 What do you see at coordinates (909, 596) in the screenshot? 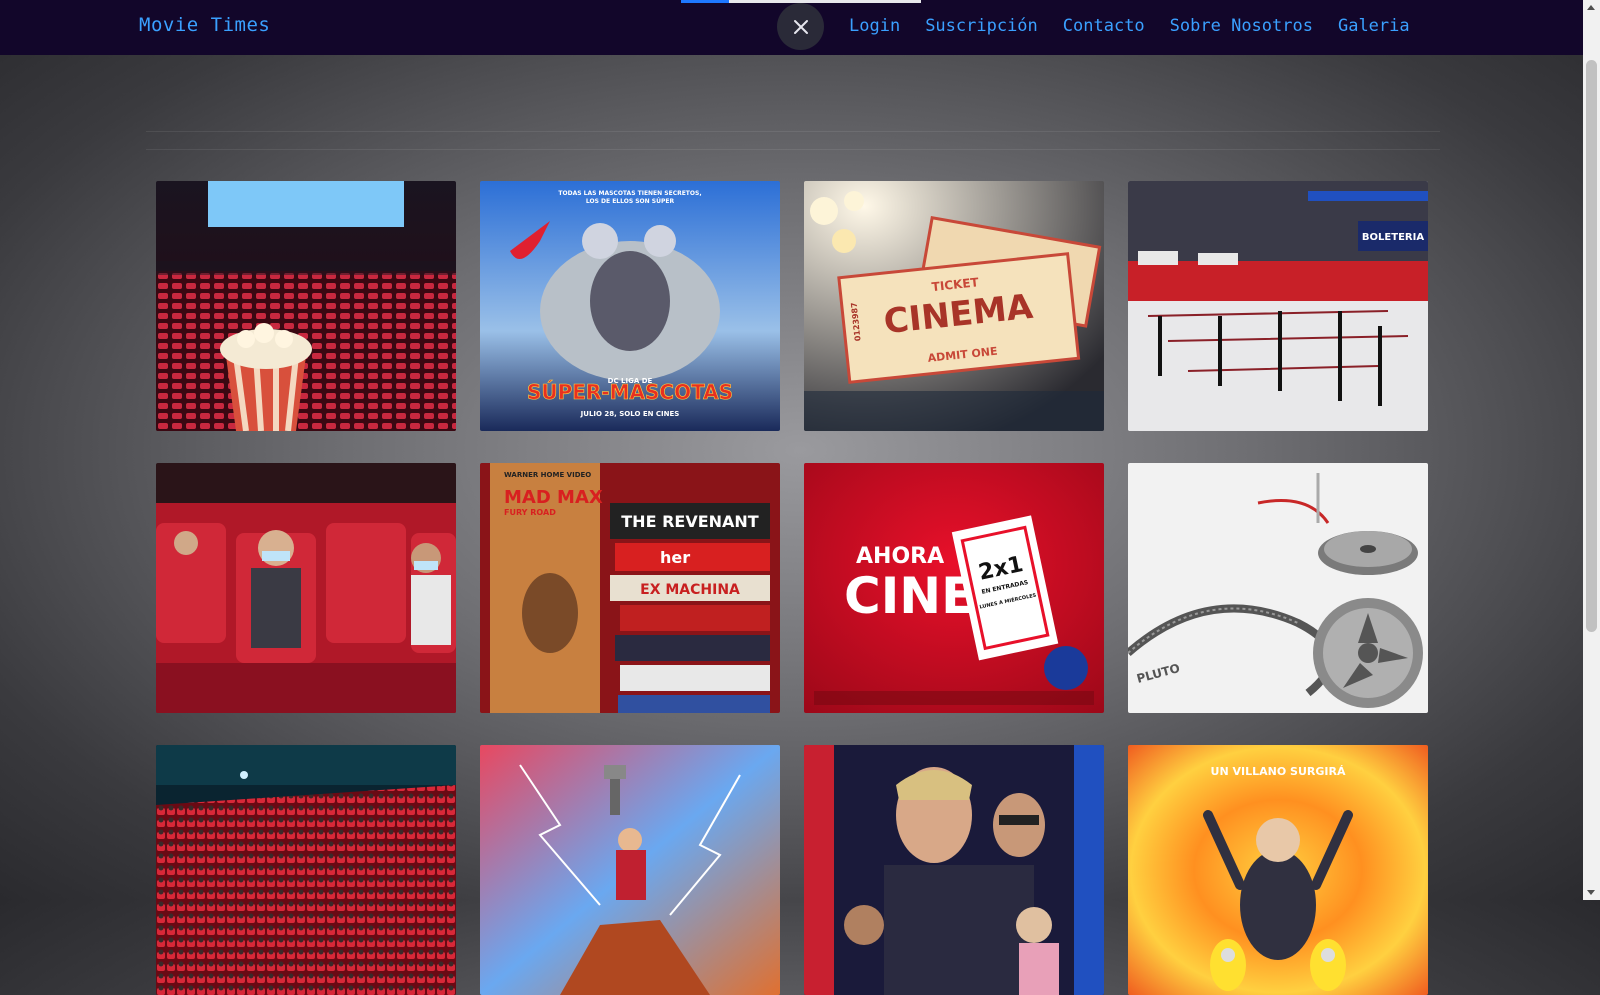
I see `promo-cine: CINE` at bounding box center [909, 596].